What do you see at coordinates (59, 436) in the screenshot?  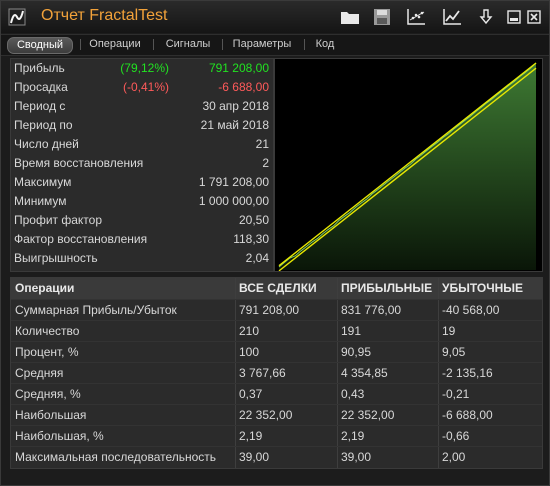 I see `table-cell: Наибольшая, %` at bounding box center [59, 436].